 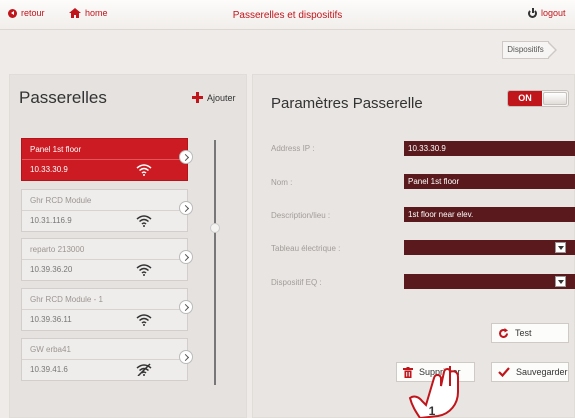 I want to click on toggle-knob, so click(x=555, y=98).